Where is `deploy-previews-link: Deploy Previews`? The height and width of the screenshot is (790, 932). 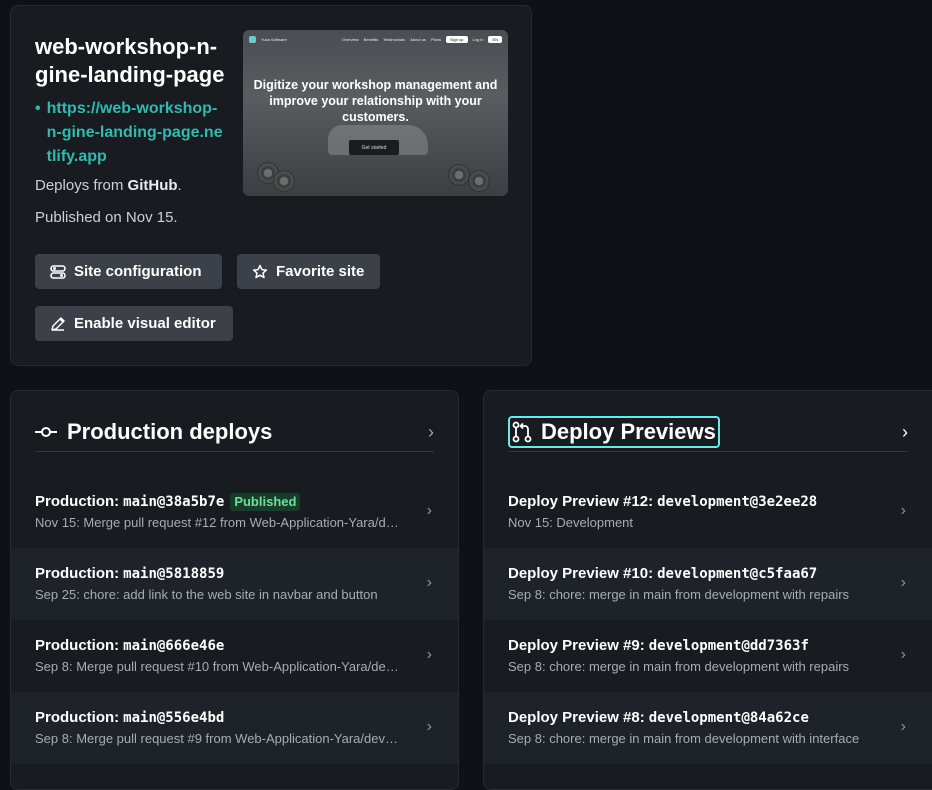 deploy-previews-link: Deploy Previews is located at coordinates (614, 432).